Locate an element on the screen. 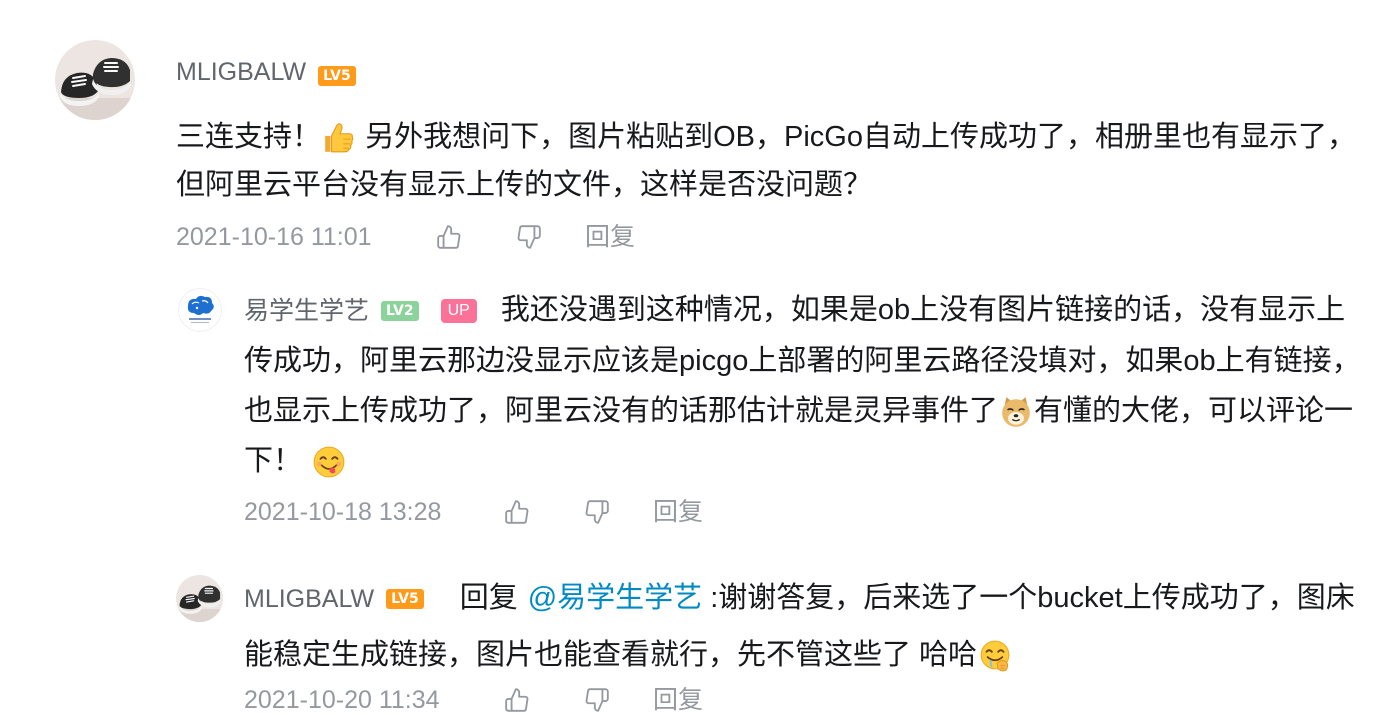 Image resolution: width=1380 pixels, height=715 pixels. drooling-face-emoji-icon is located at coordinates (995, 656).